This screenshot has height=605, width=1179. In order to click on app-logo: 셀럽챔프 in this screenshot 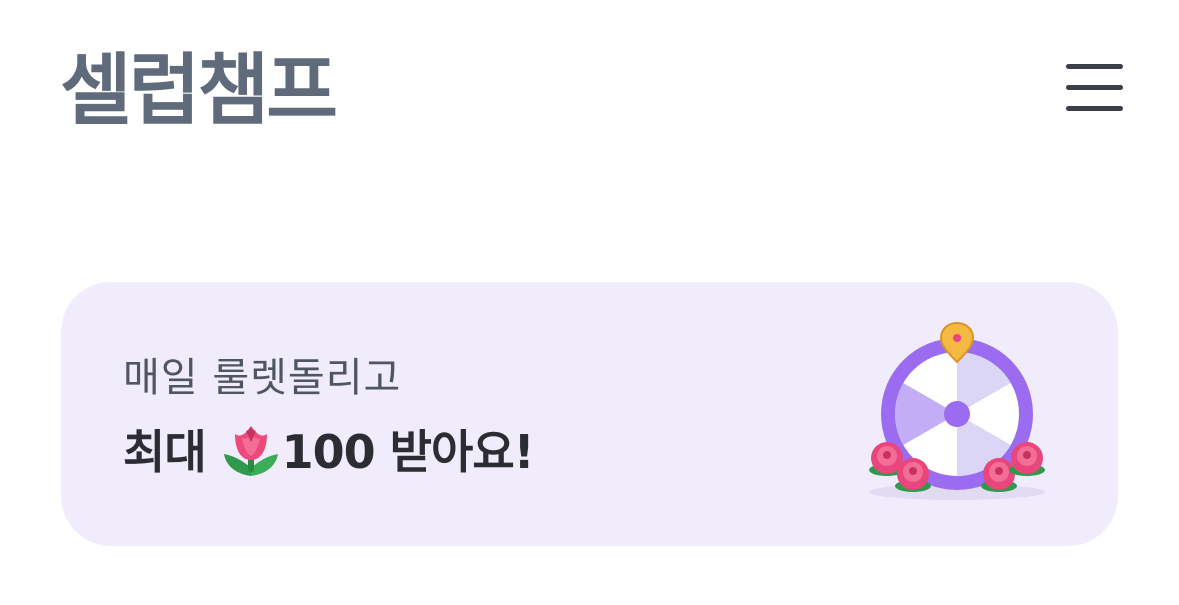, I will do `click(199, 91)`.